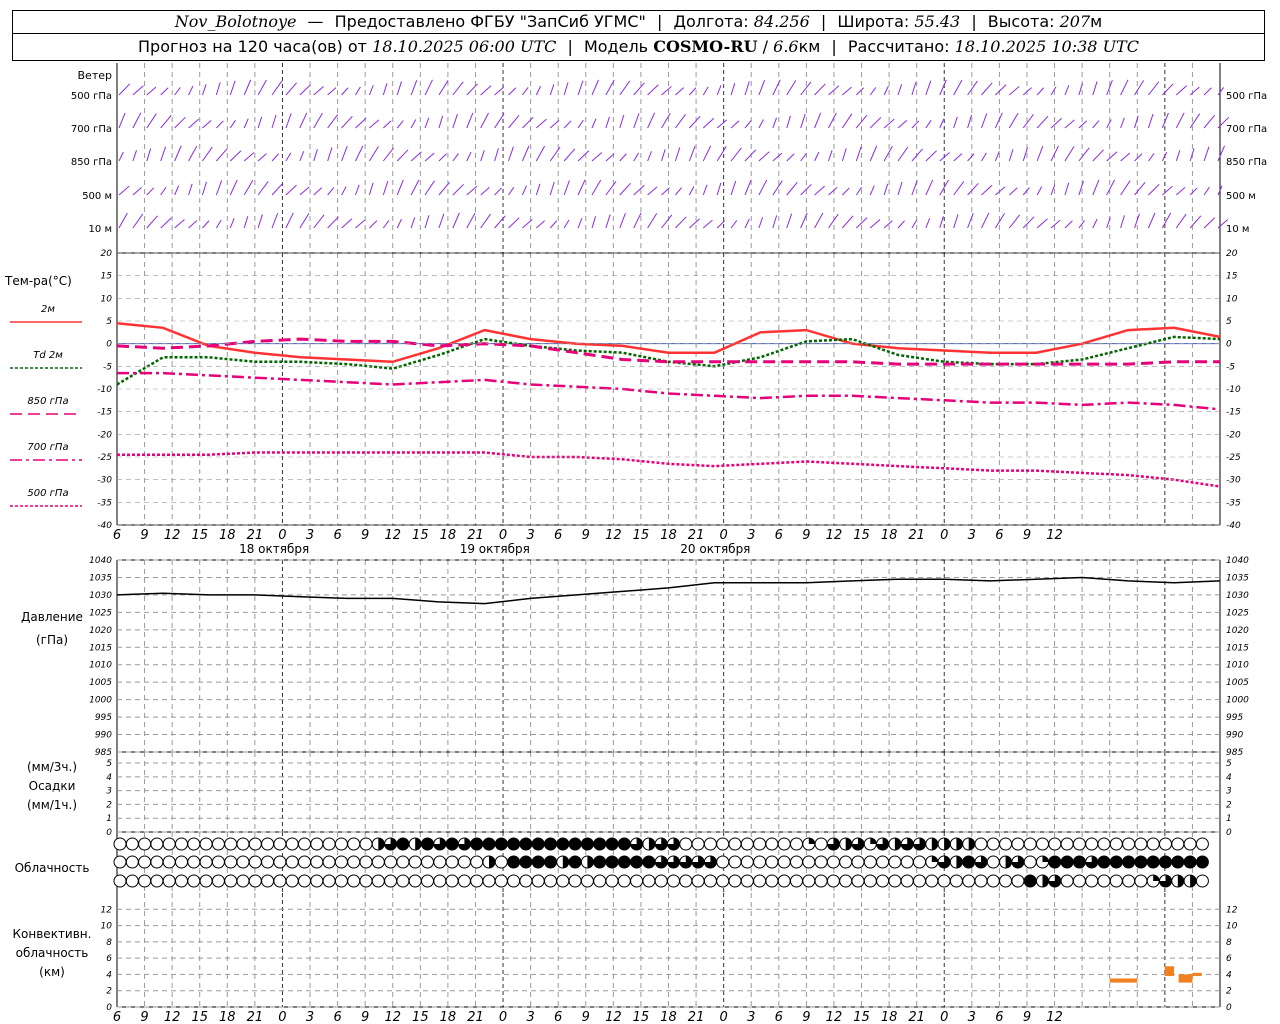 This screenshot has height=1024, width=1280. What do you see at coordinates (1233, 435) in the screenshot?
I see `temp-y-tick: -20` at bounding box center [1233, 435].